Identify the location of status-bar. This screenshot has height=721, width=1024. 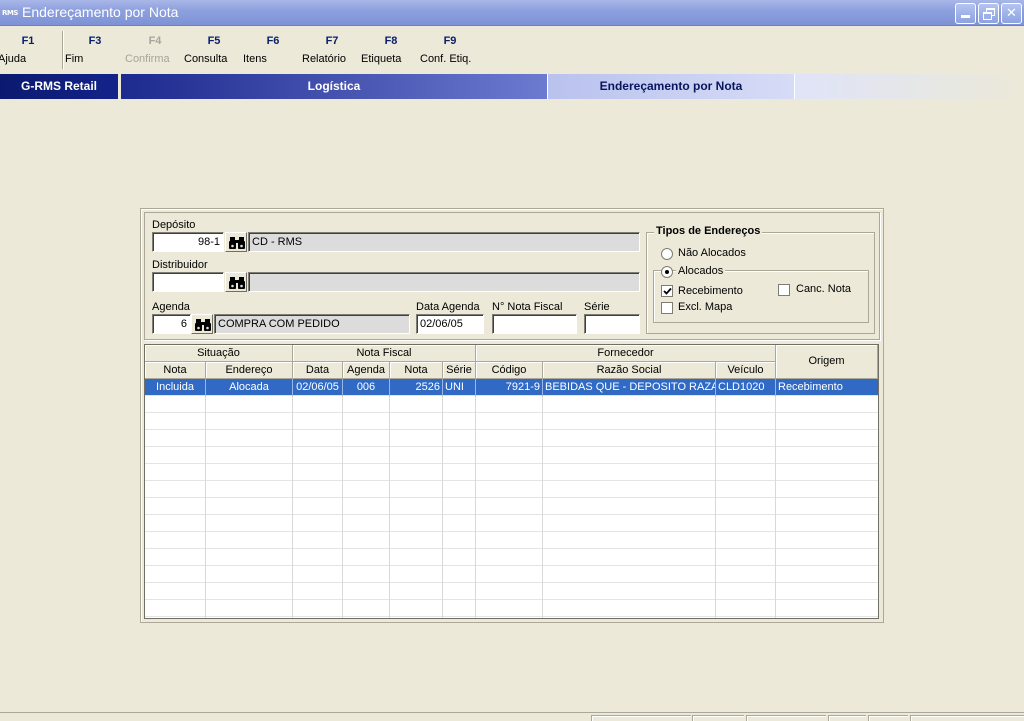
(512, 716).